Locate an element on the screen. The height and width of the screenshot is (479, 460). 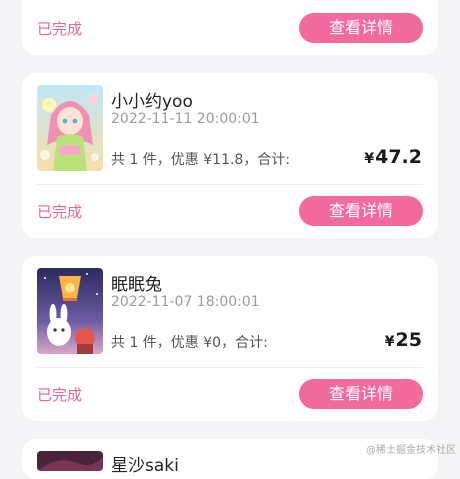
order-time: 2022-11-11 20:00:01 is located at coordinates (185, 119).